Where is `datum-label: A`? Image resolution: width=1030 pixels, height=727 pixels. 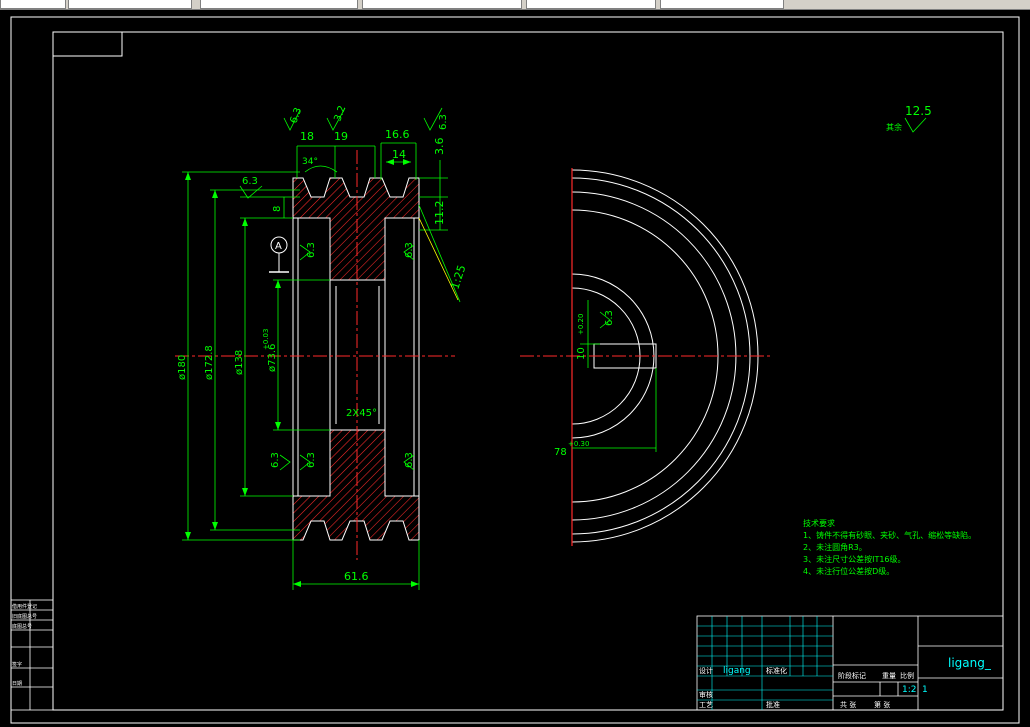 datum-label: A is located at coordinates (278, 246).